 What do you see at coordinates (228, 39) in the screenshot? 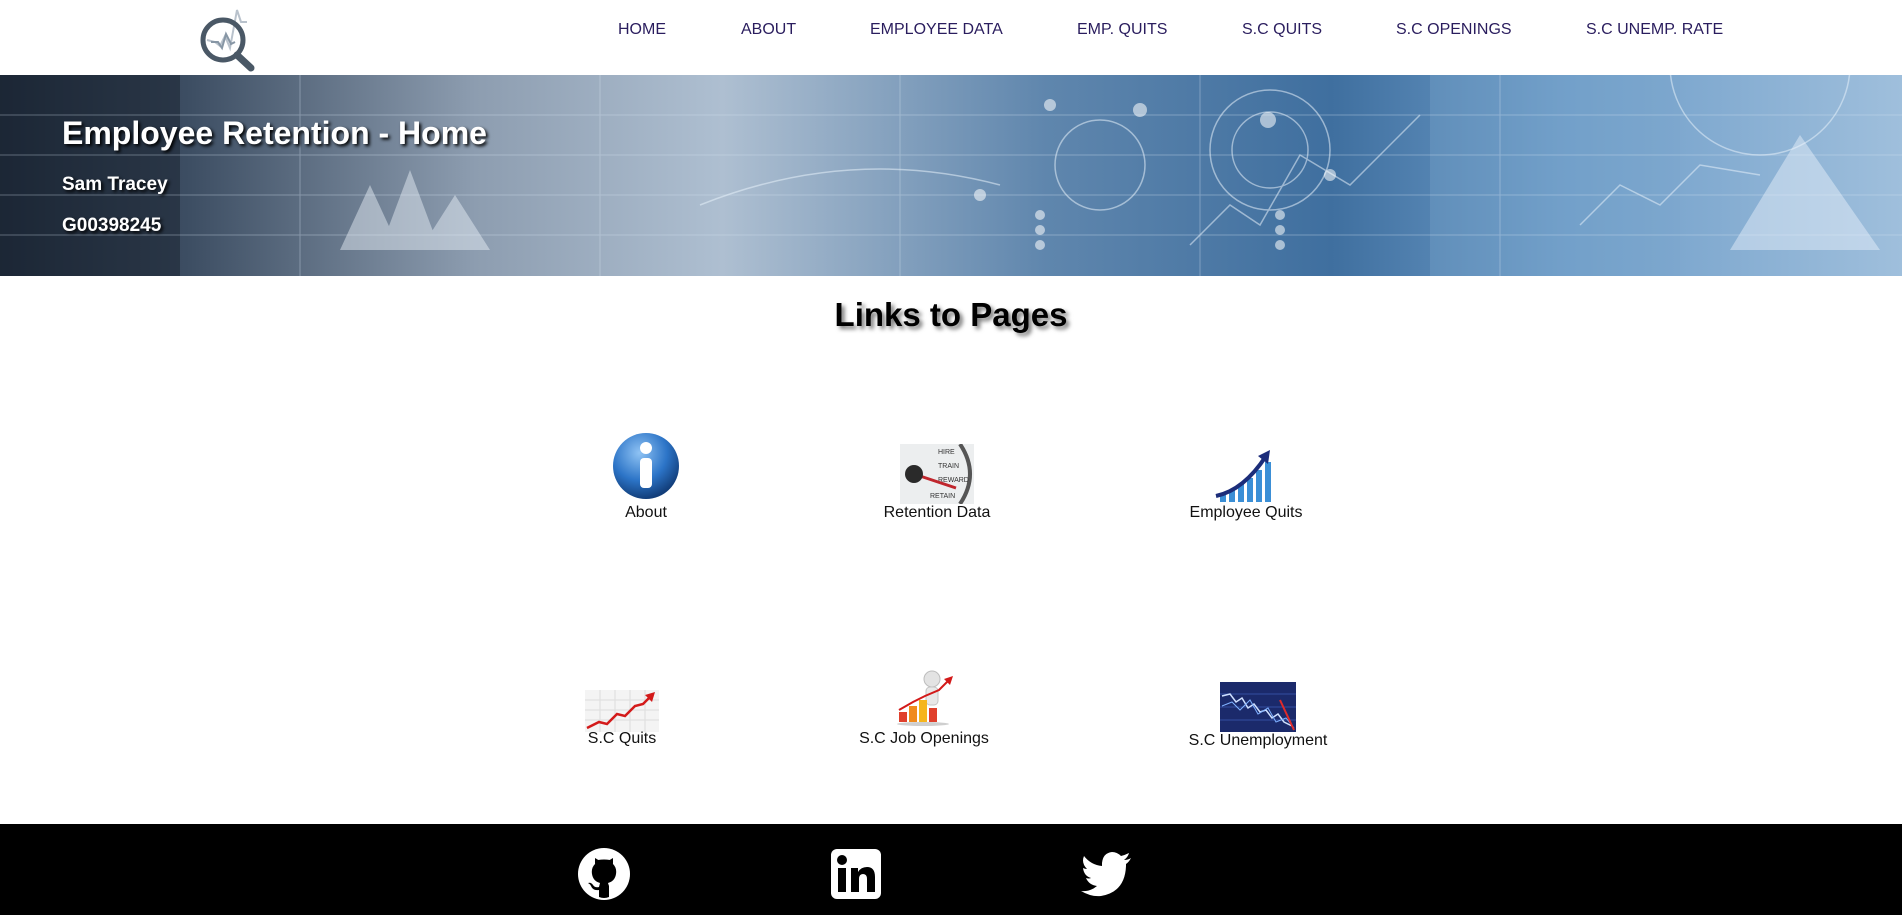
I see `magnifier-logo-icon` at bounding box center [228, 39].